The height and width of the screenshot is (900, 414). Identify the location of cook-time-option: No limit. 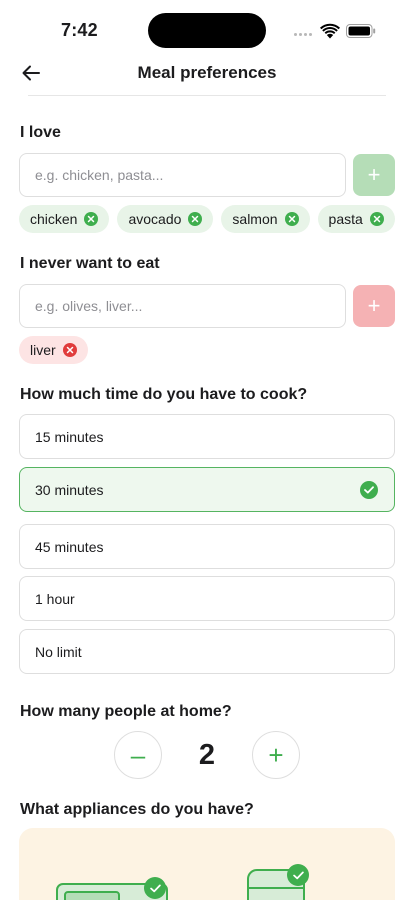
(207, 651).